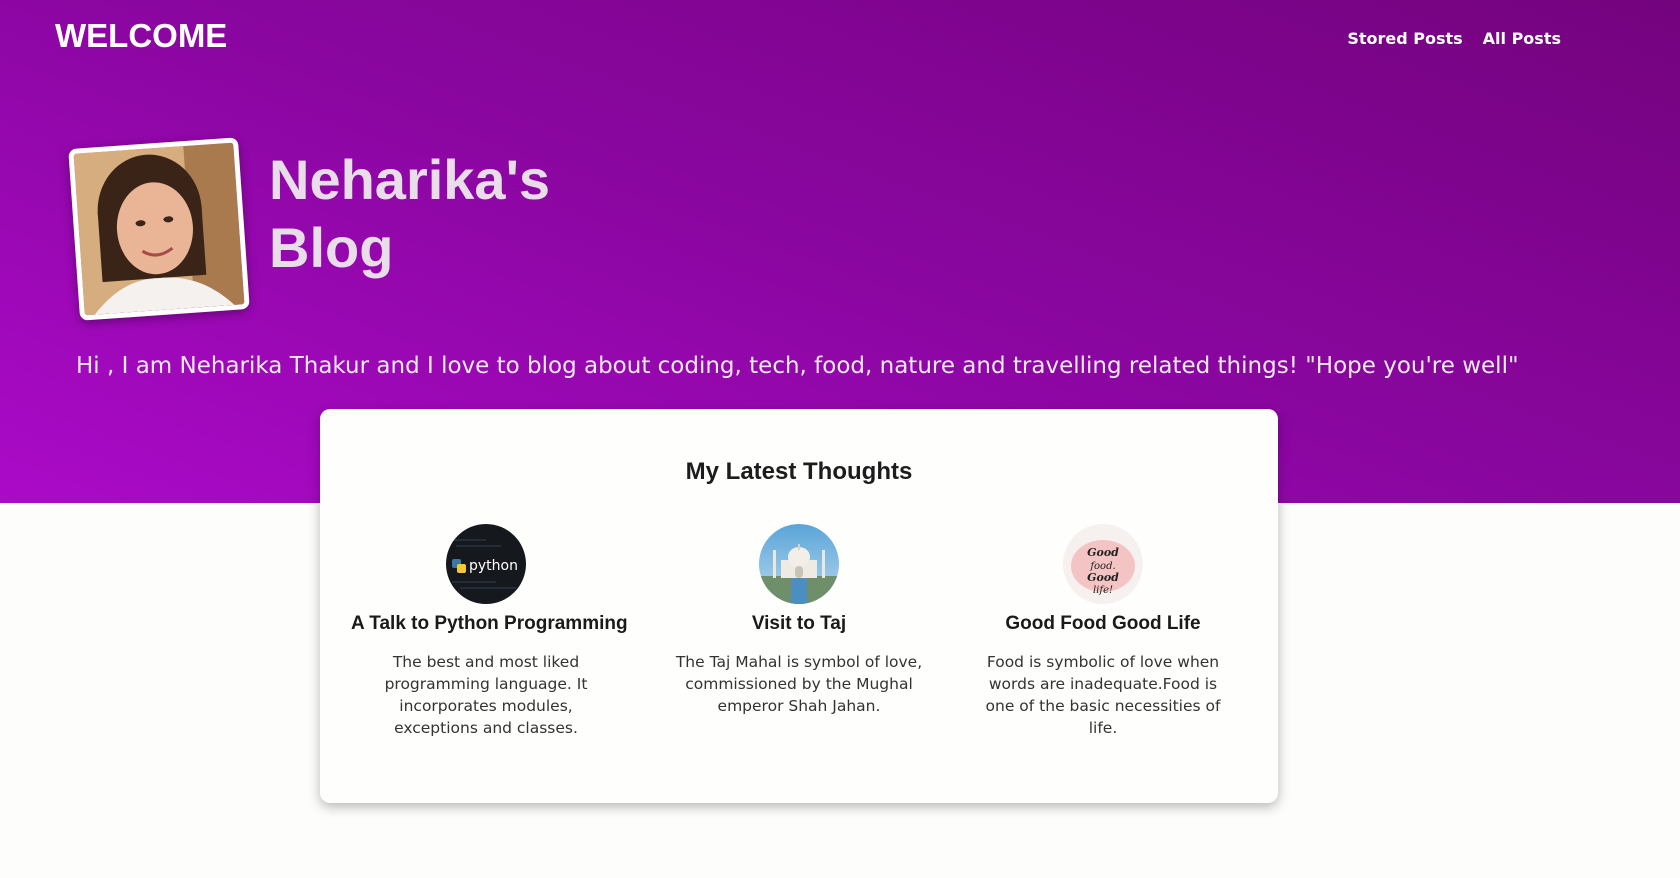  I want to click on post-thumbnail: Good food. Good life!, so click(1103, 564).